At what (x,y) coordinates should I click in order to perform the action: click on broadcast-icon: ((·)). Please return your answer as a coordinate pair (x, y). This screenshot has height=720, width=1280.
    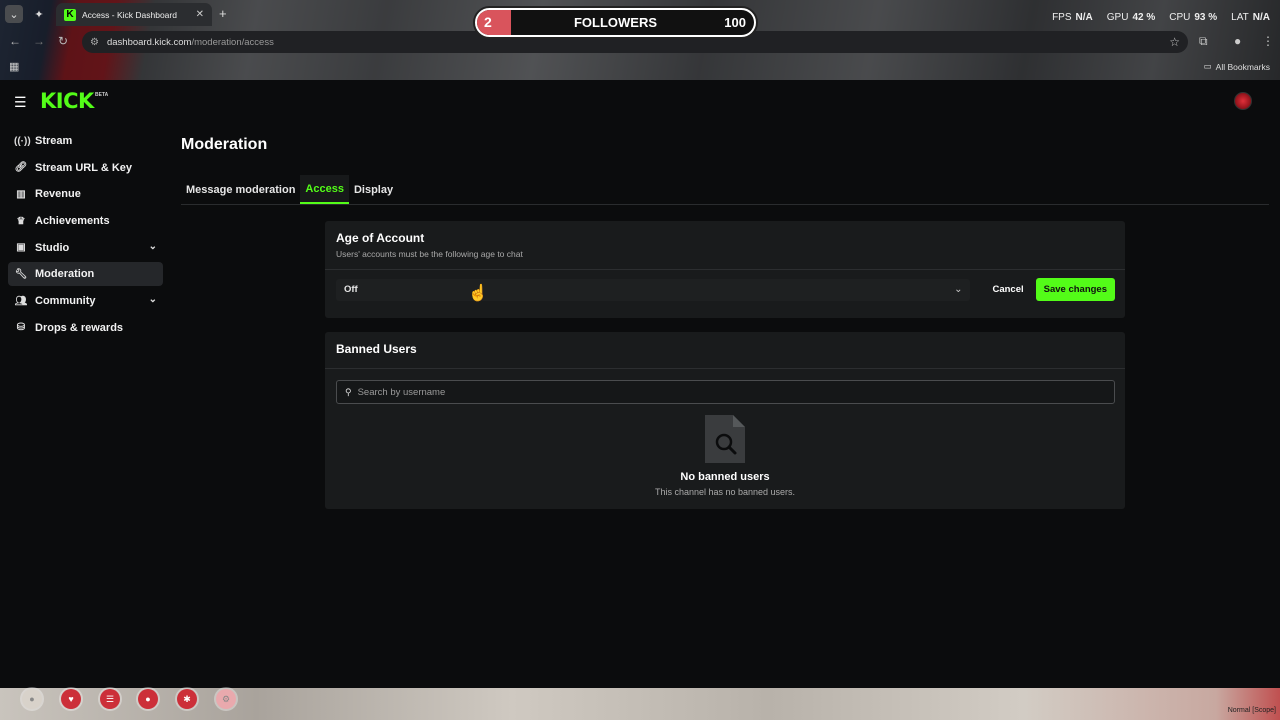
    Looking at the image, I should click on (22, 141).